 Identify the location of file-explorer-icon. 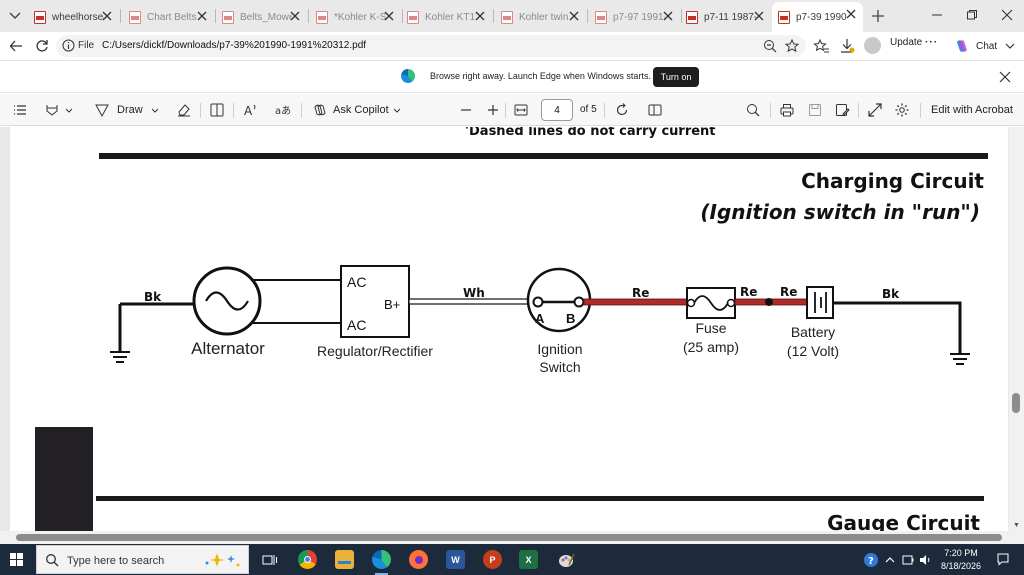
(344, 559).